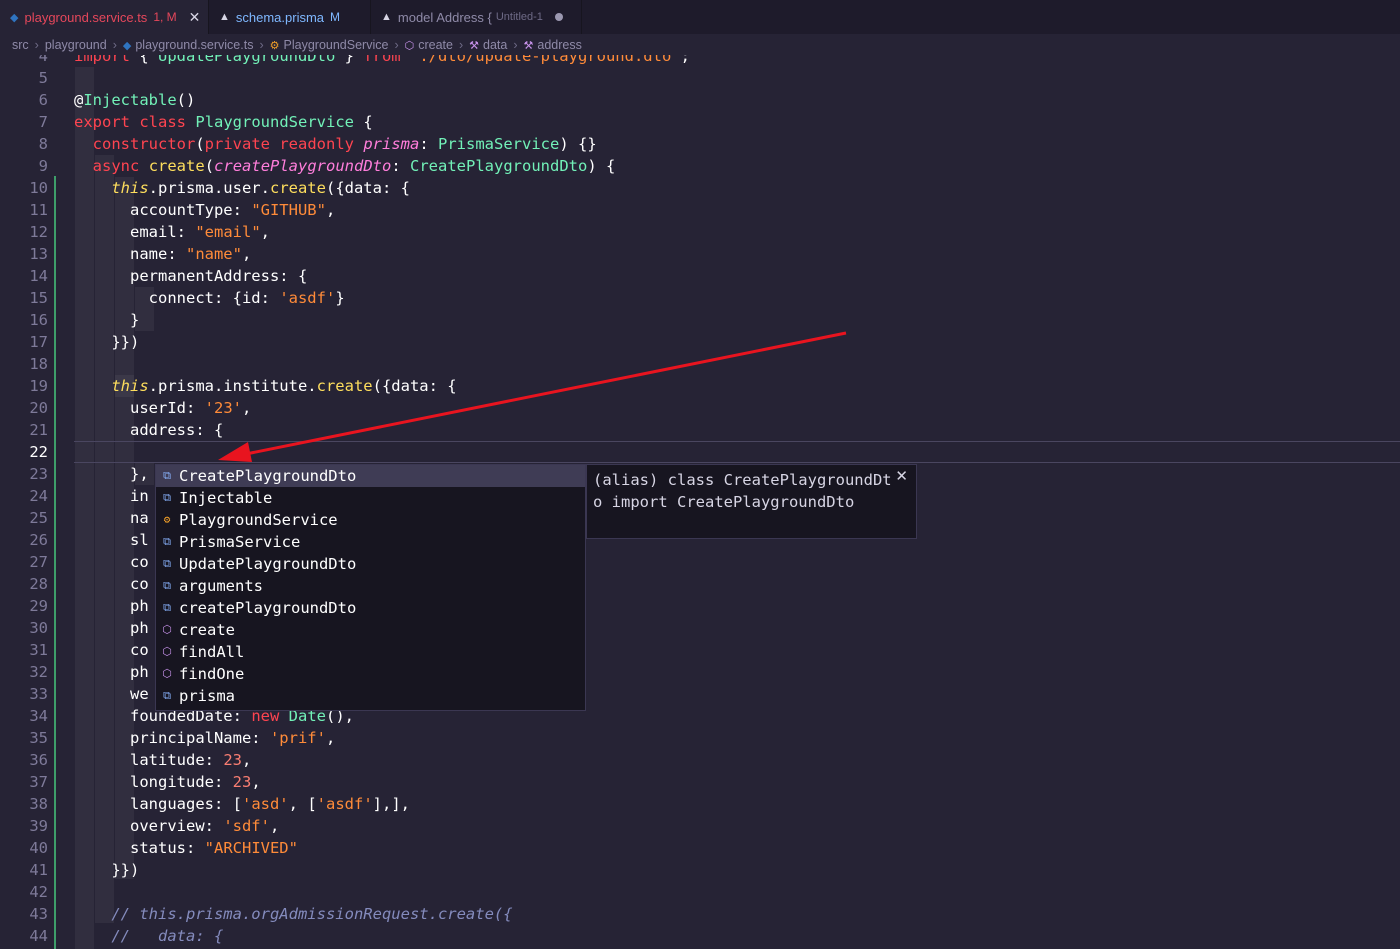 The image size is (1400, 949). Describe the element at coordinates (226, 498) in the screenshot. I see `suggestion-label: Injectable` at that location.